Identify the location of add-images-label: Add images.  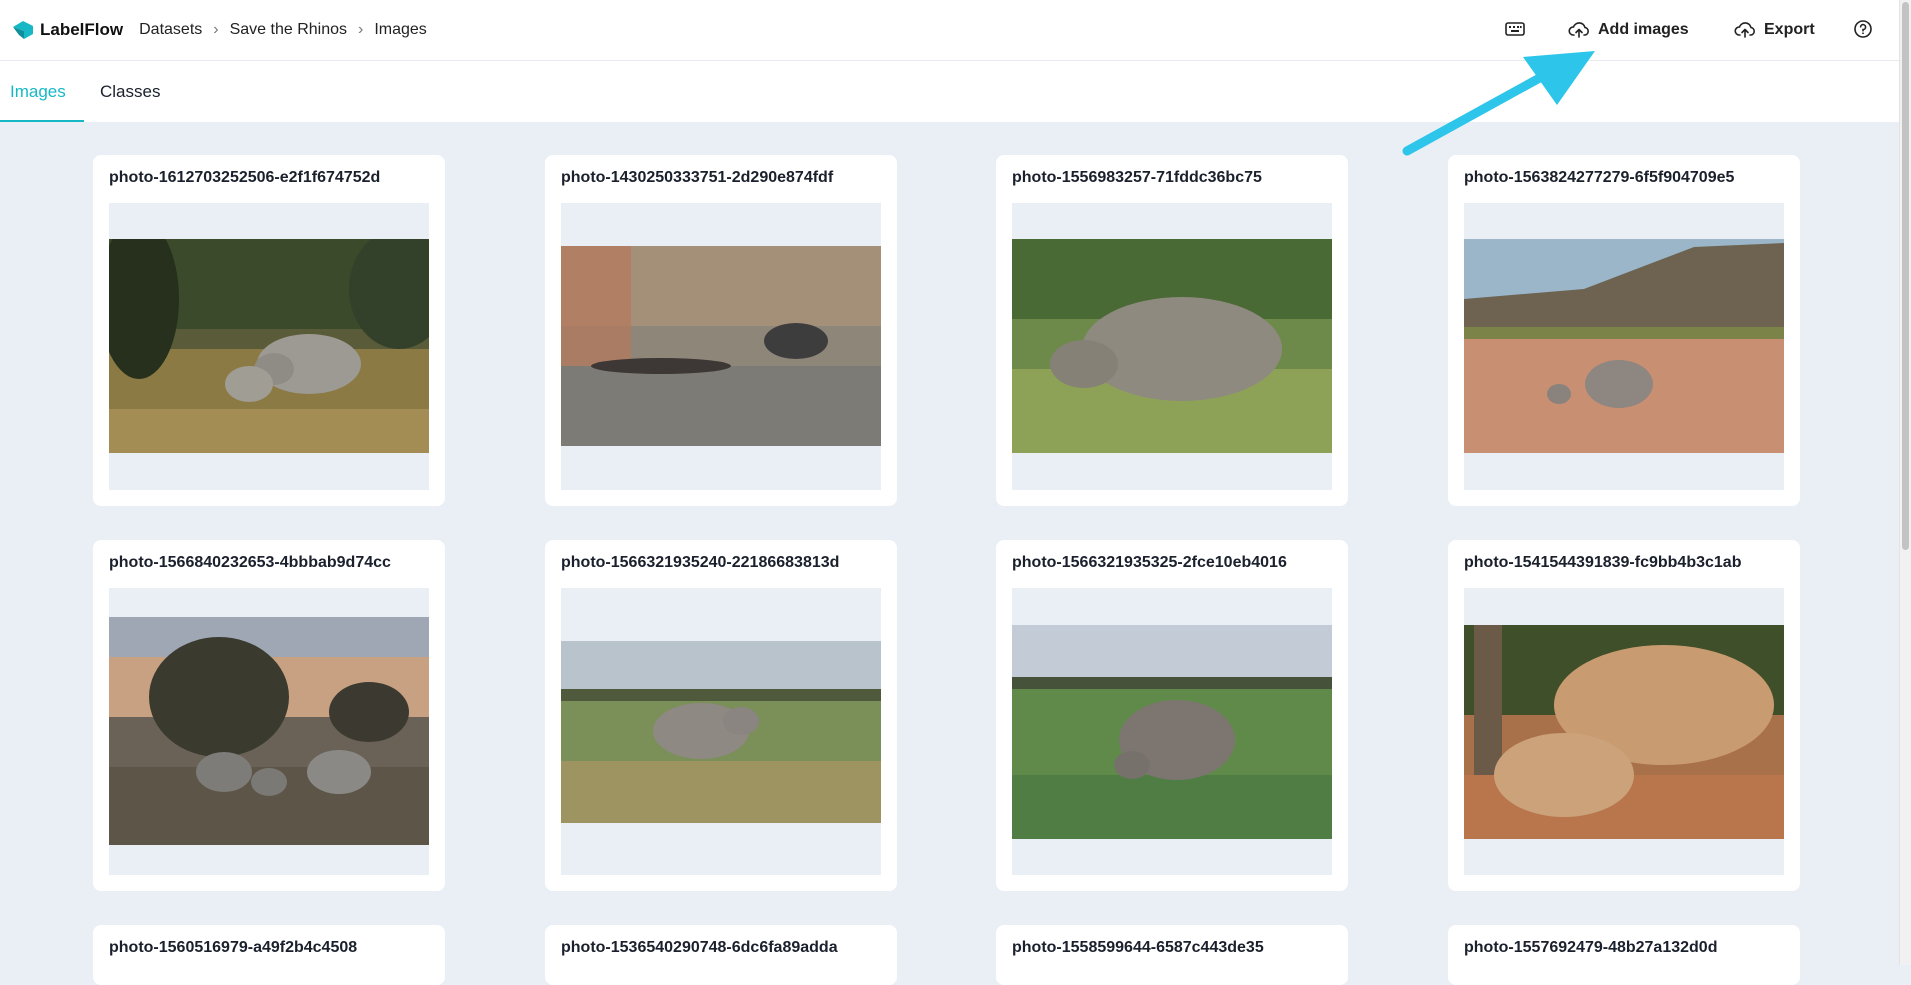
(1643, 29).